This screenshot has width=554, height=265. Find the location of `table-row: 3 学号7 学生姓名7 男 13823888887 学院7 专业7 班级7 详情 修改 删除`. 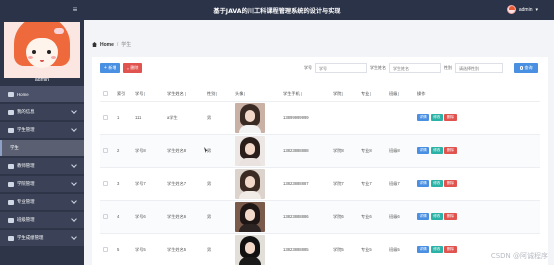

table-row: 3 学号7 学生姓名7 男 13823888887 学院7 专业7 班级7 详情 修改 删除 is located at coordinates (320, 184).